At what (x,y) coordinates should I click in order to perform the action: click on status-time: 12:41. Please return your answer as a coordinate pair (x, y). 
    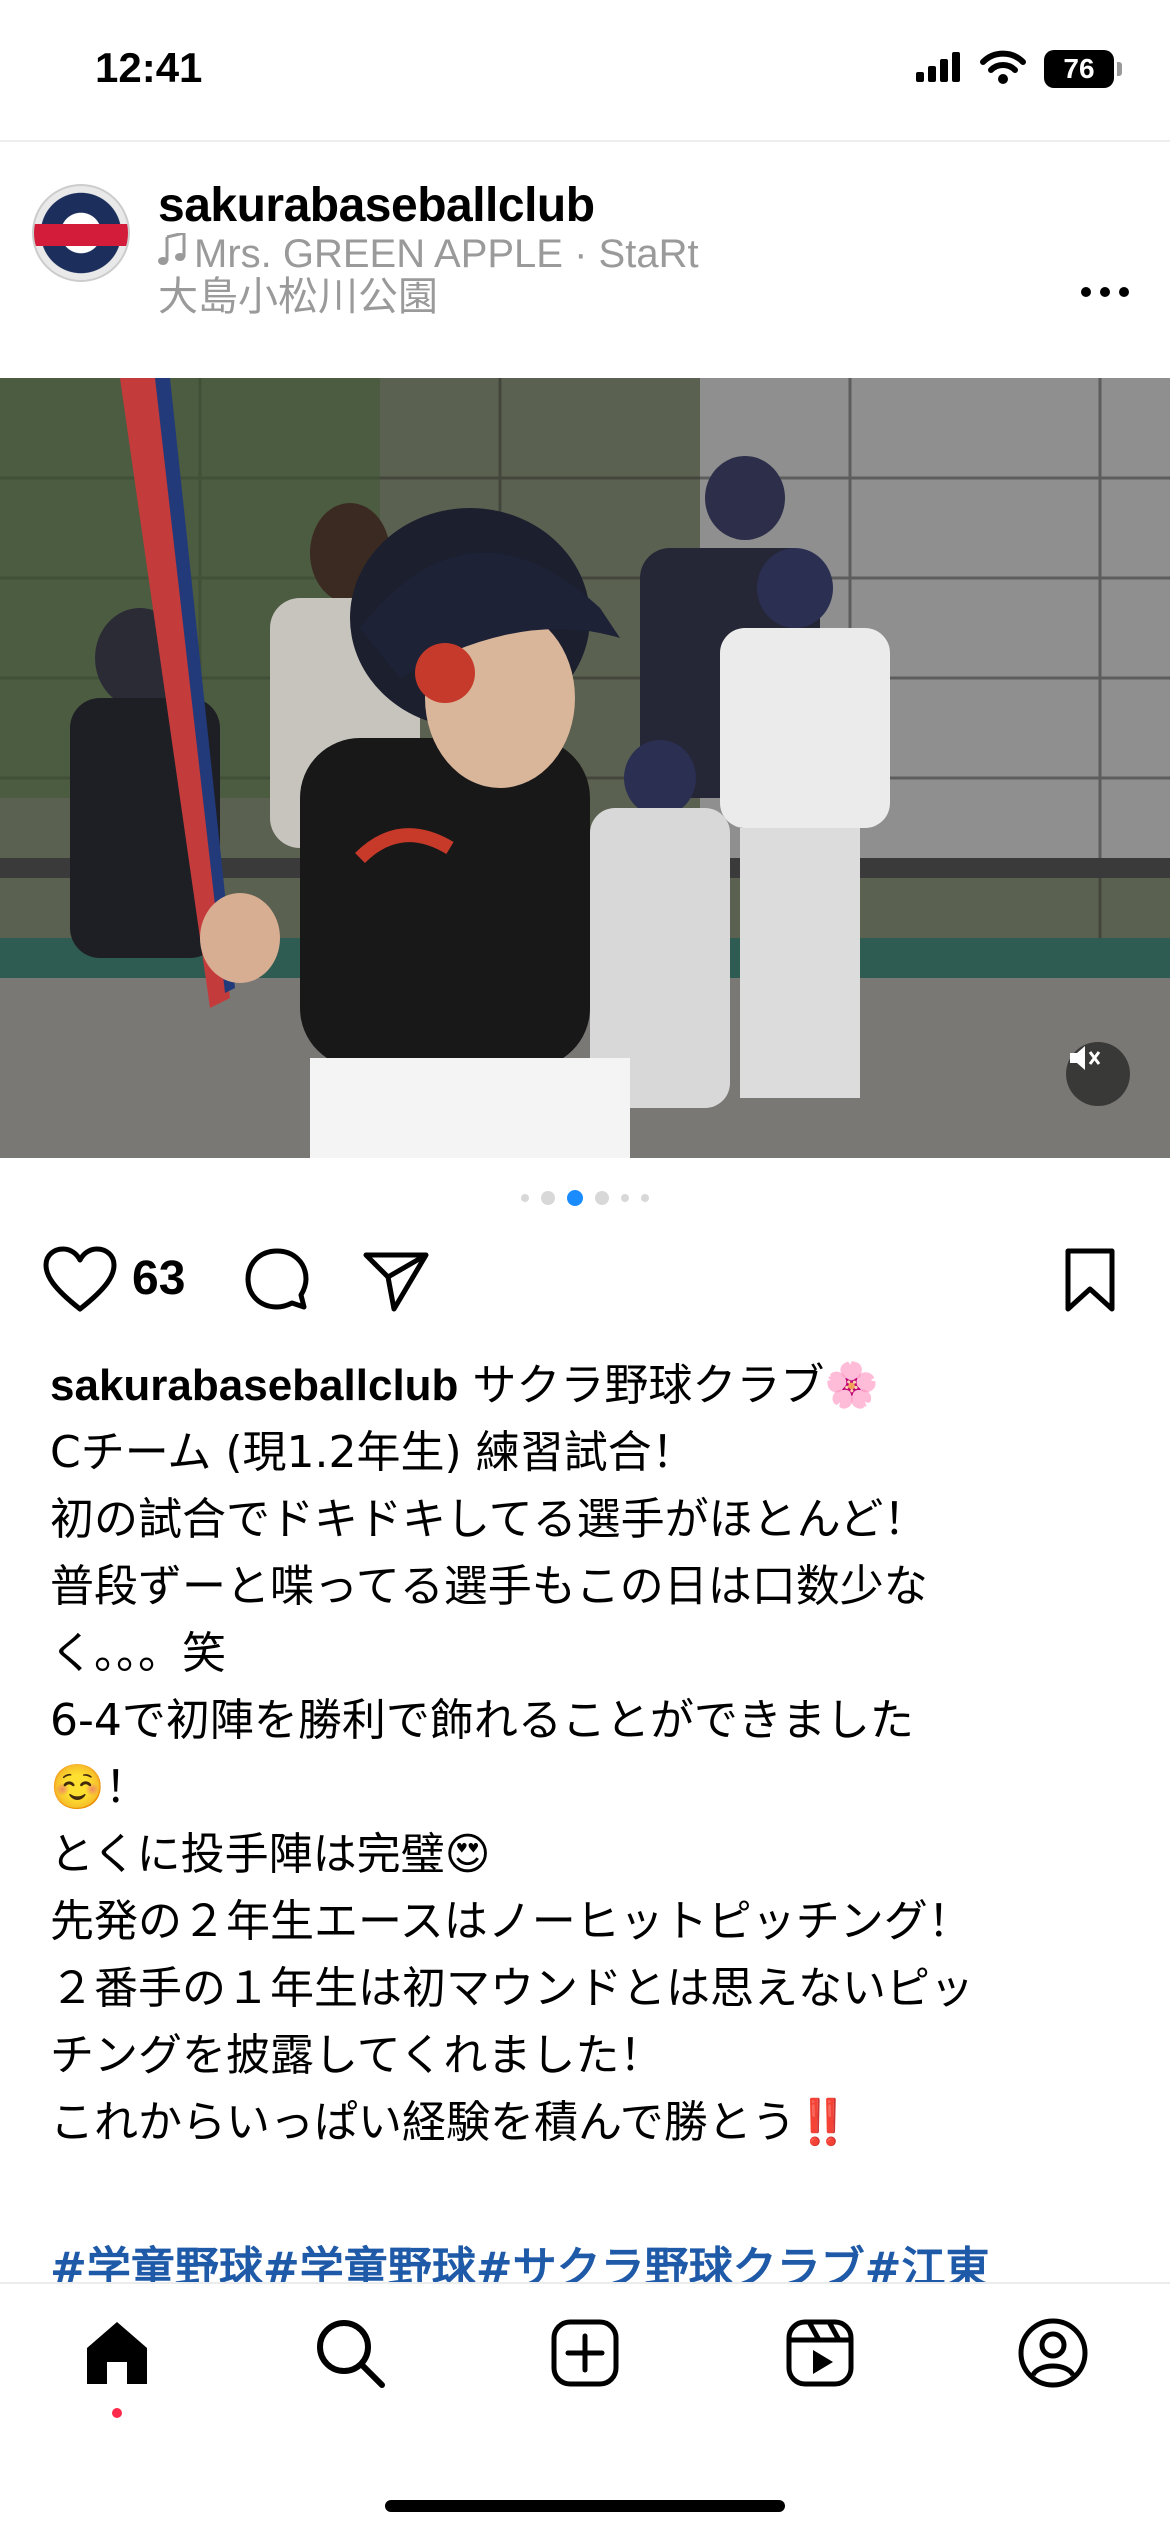
    Looking at the image, I should click on (149, 67).